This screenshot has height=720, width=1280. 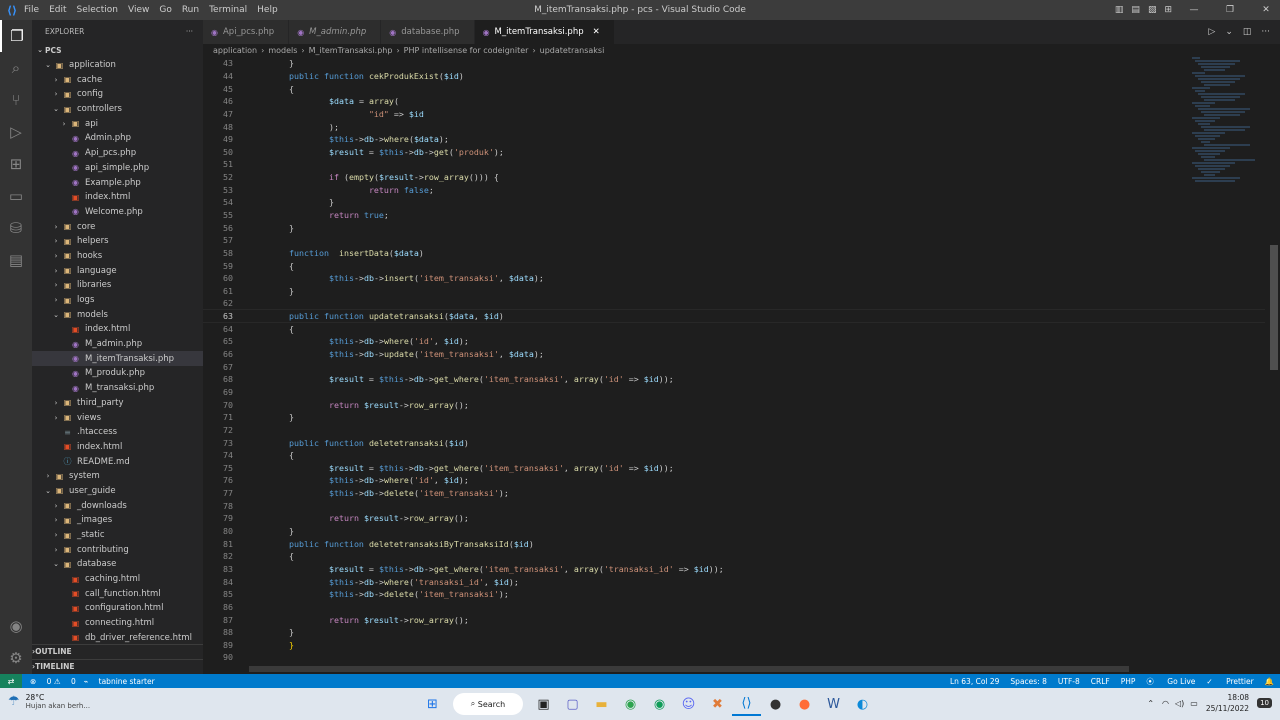 I want to click on problems-indicator: ⊗ 0 ⚠ 0, so click(x=53, y=681).